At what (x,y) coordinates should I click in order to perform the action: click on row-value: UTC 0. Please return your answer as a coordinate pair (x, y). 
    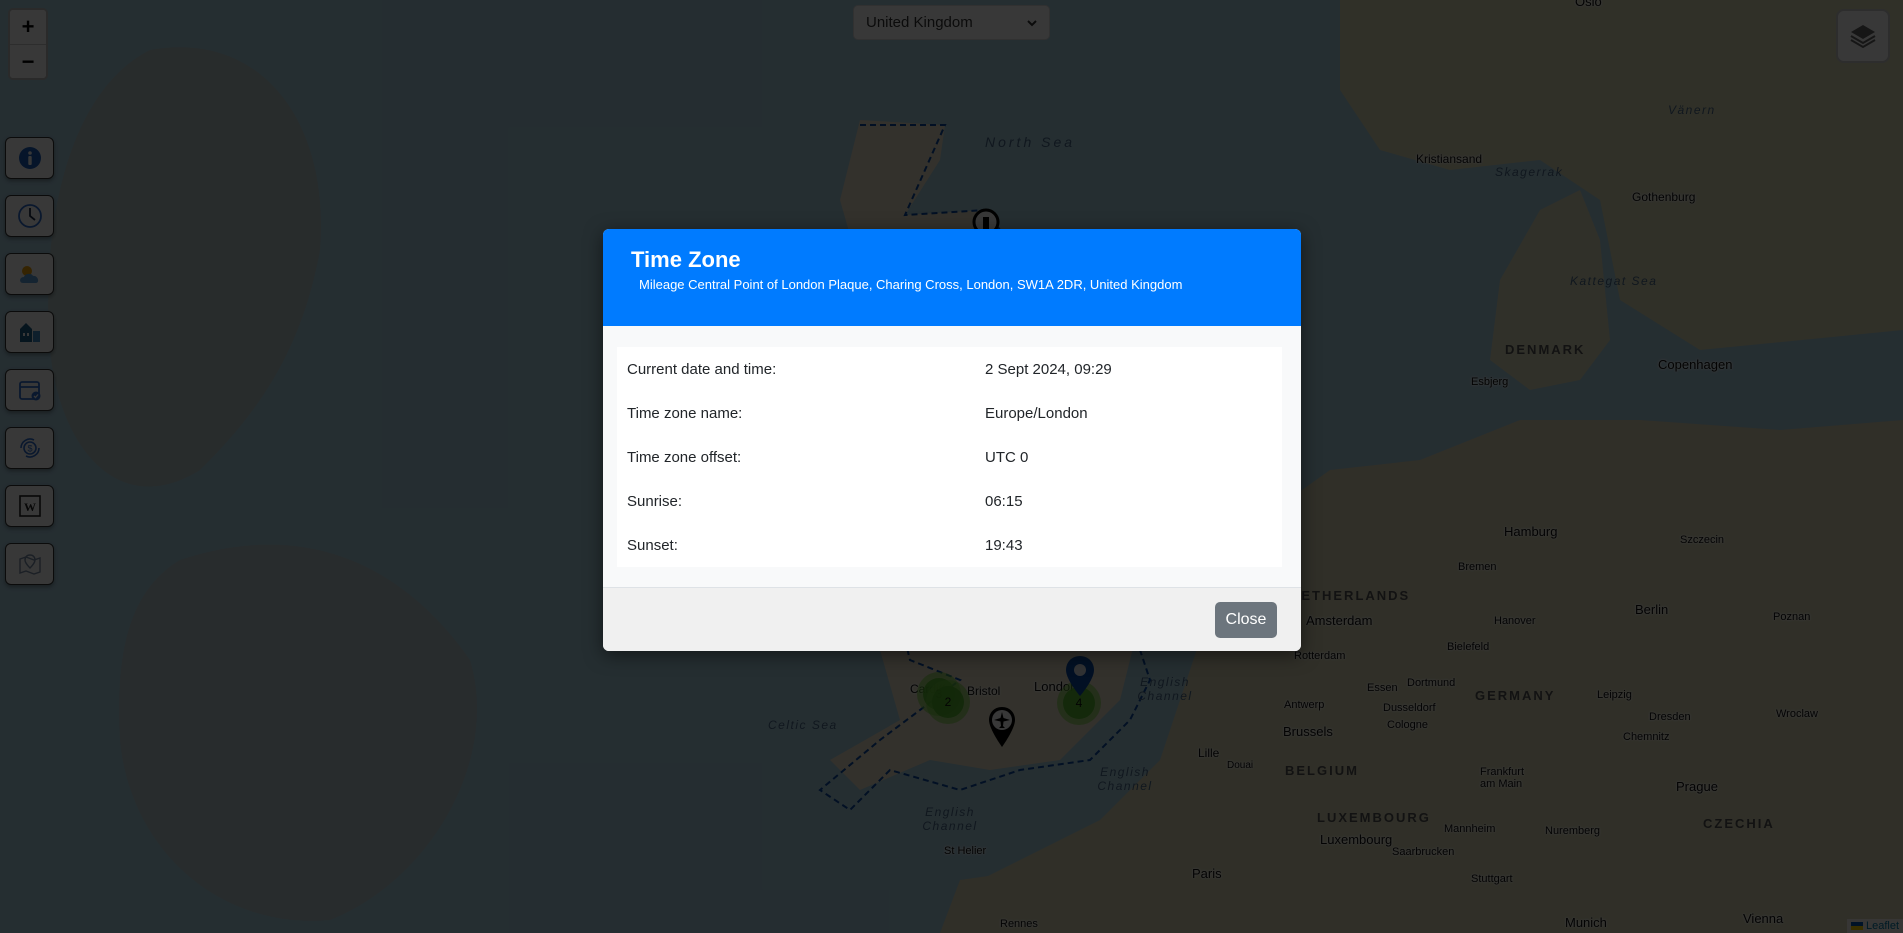
    Looking at the image, I should click on (1007, 457).